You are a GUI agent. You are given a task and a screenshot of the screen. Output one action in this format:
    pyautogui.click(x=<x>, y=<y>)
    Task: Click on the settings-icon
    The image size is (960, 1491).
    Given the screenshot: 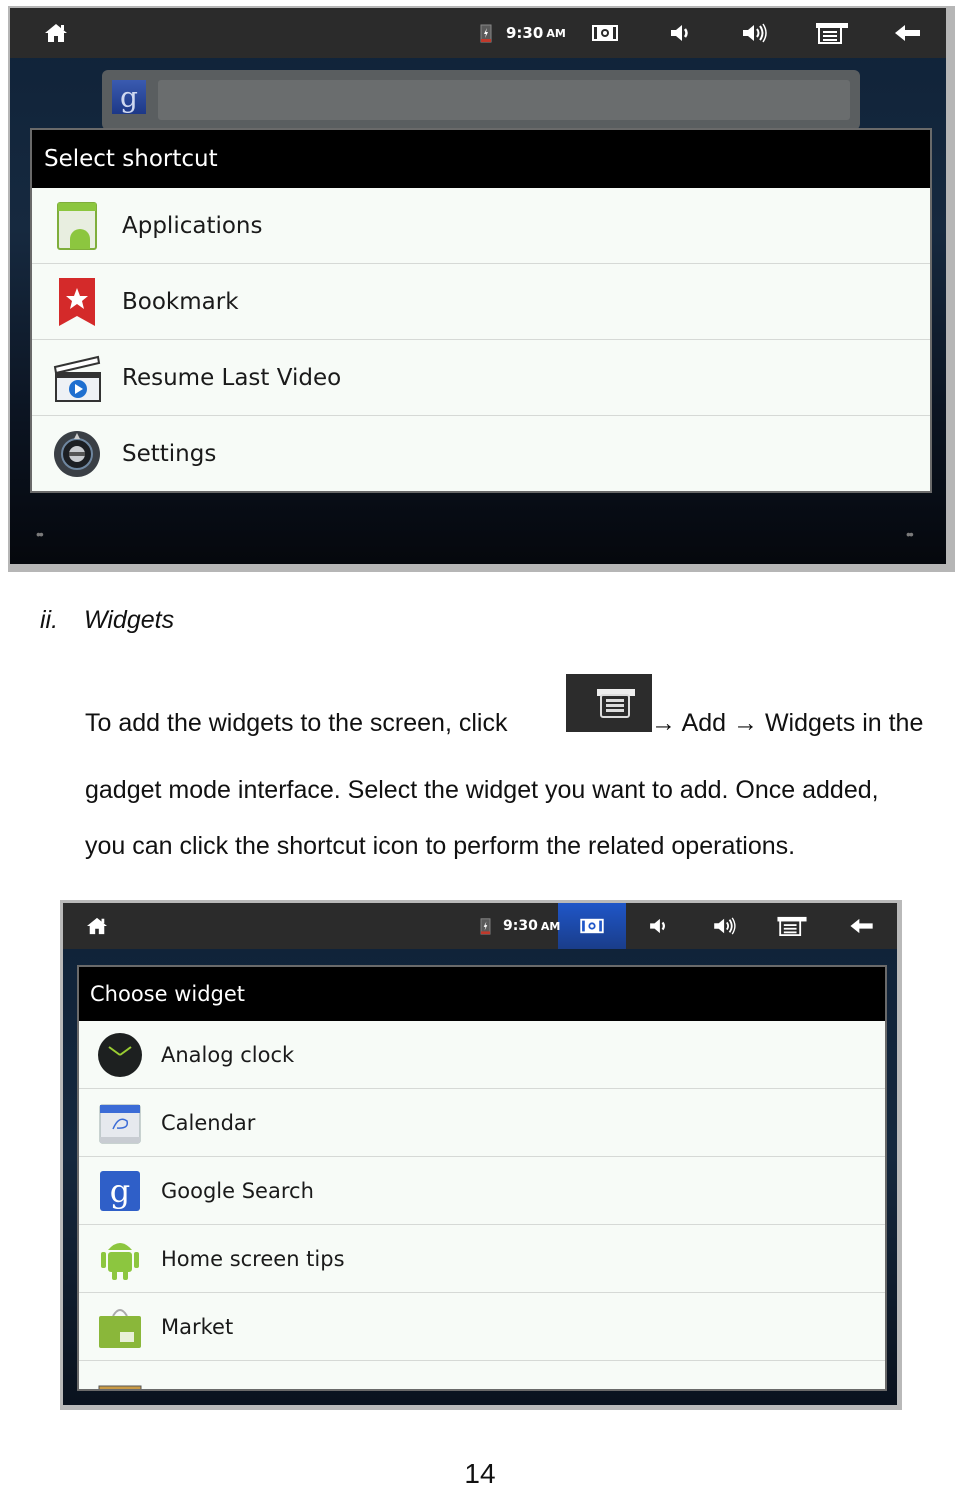 What is the action you would take?
    pyautogui.click(x=77, y=454)
    